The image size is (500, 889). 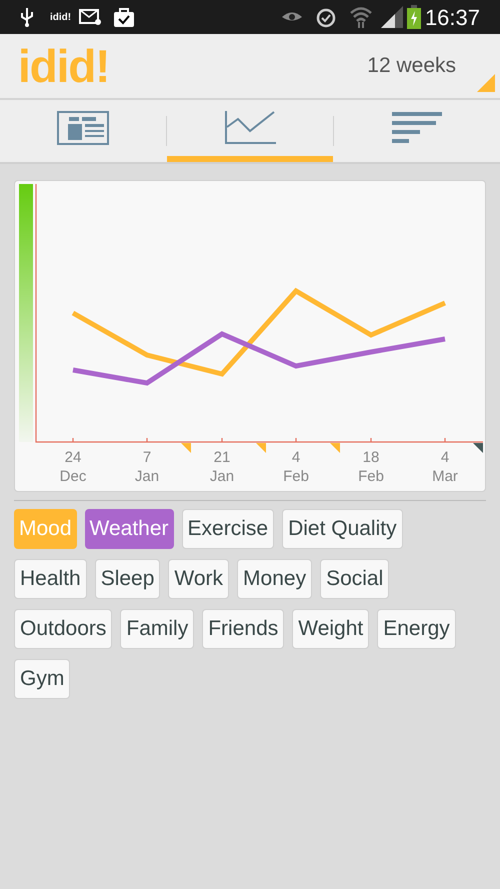 I want to click on battery-icon, so click(x=413, y=17).